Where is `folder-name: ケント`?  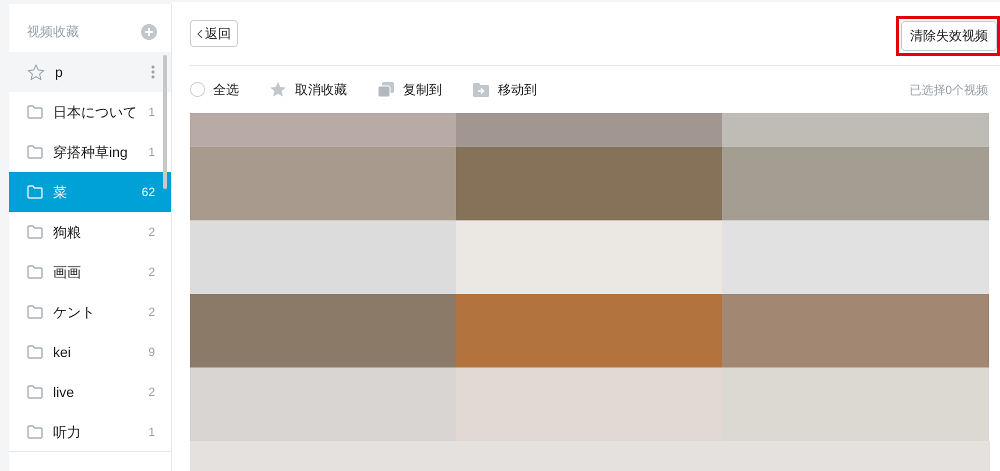
folder-name: ケント is located at coordinates (74, 312).